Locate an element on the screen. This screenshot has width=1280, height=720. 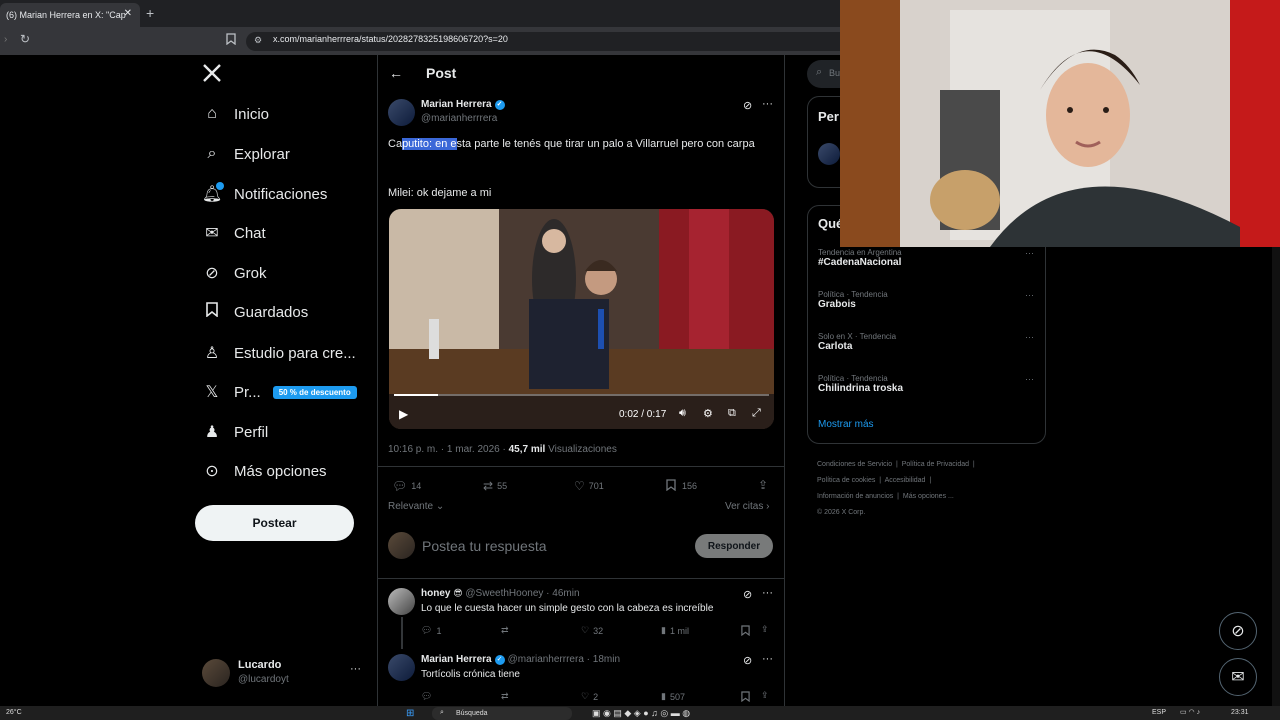
close-tab-icon: ✕ is located at coordinates (128, 13).